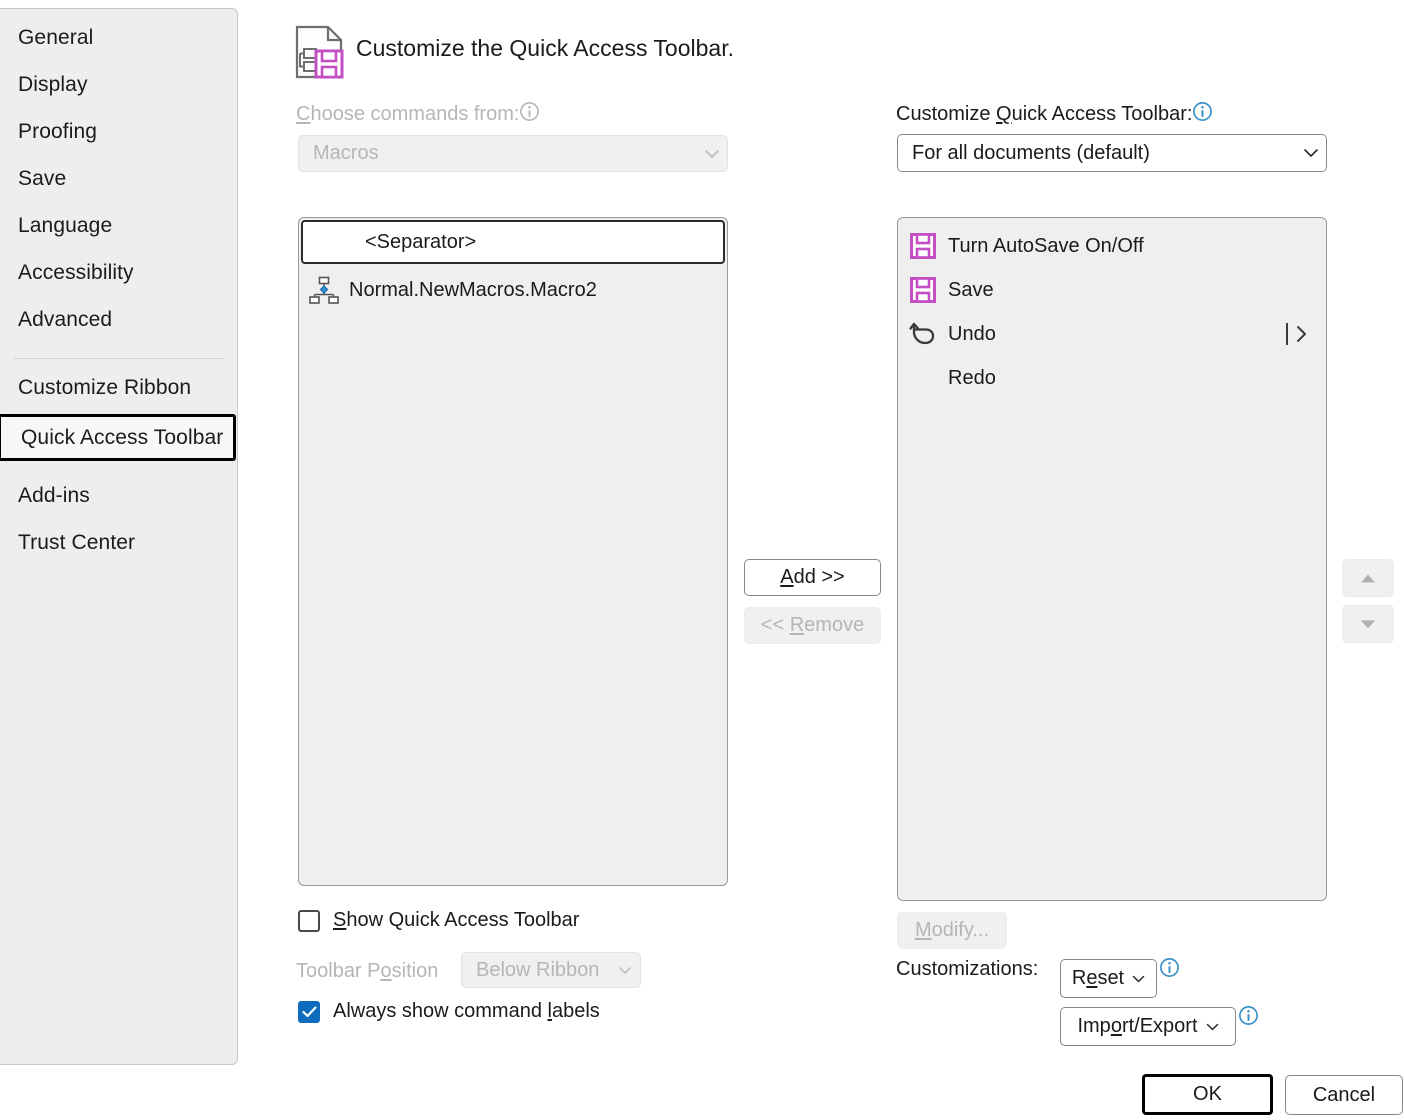 Image resolution: width=1404 pixels, height=1120 pixels. What do you see at coordinates (1112, 334) in the screenshot?
I see `list-item: Undo` at bounding box center [1112, 334].